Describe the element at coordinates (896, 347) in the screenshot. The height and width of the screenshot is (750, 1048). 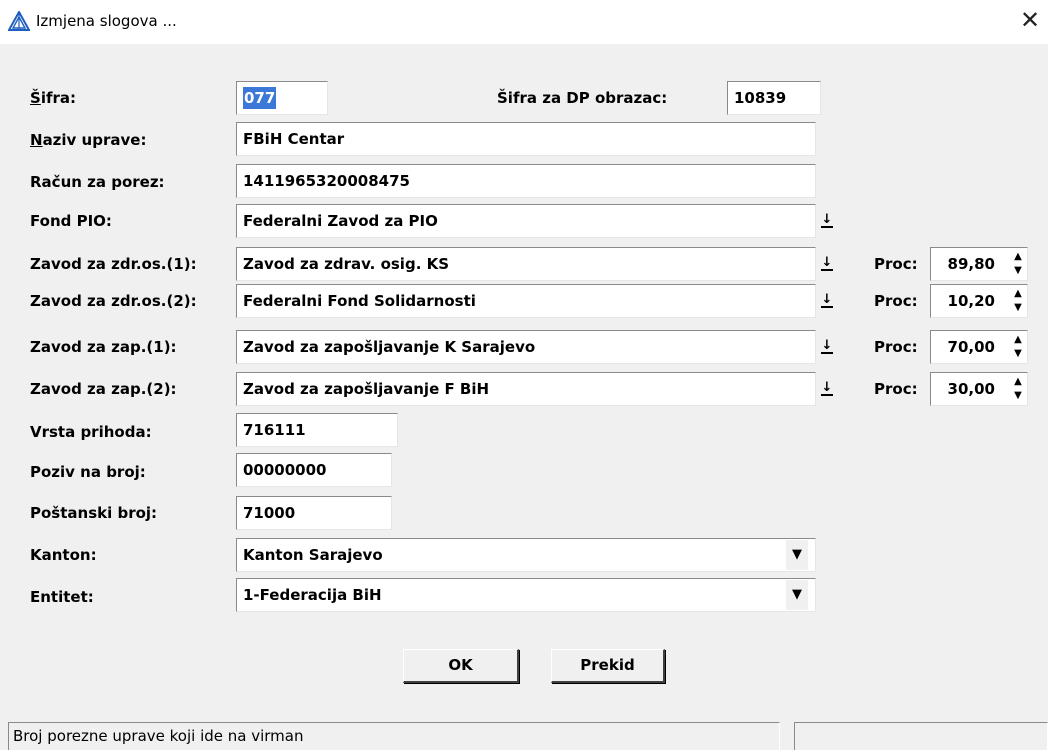
I see `zap1-proc-label: Proc:` at that location.